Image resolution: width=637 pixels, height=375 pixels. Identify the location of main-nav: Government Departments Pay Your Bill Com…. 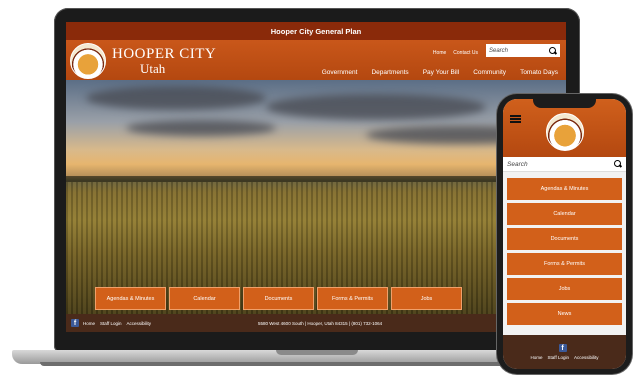
(440, 72).